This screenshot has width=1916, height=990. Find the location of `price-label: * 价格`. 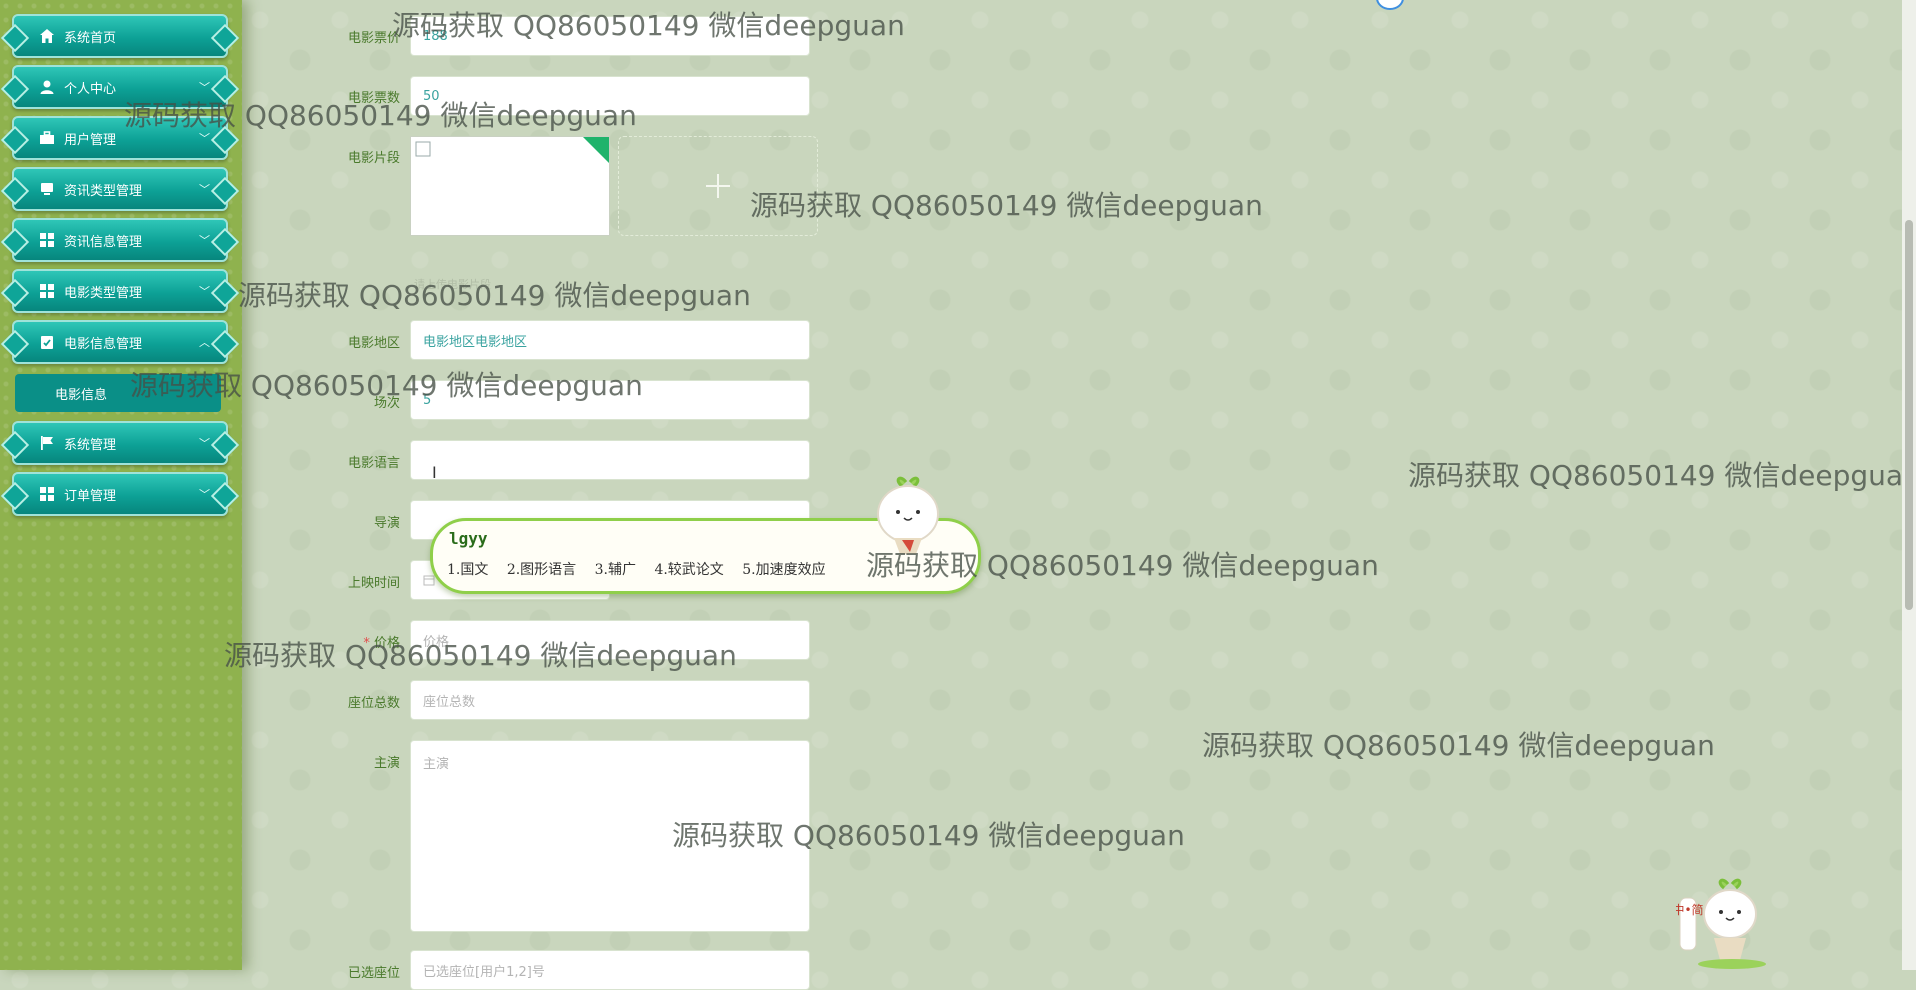

price-label: * 价格 is located at coordinates (350, 641).